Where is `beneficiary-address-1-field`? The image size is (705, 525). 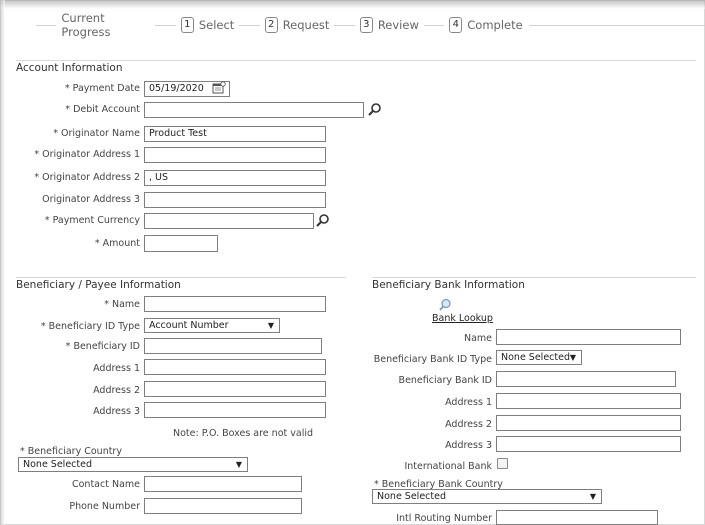
beneficiary-address-1-field is located at coordinates (235, 367).